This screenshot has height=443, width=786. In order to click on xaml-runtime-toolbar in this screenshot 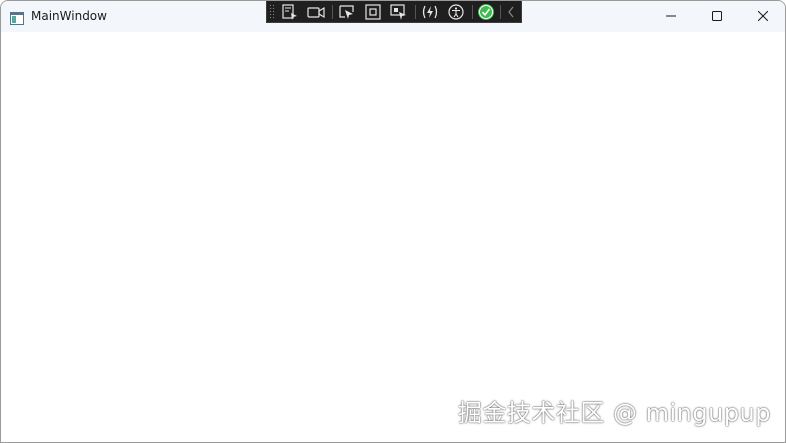, I will do `click(394, 12)`.